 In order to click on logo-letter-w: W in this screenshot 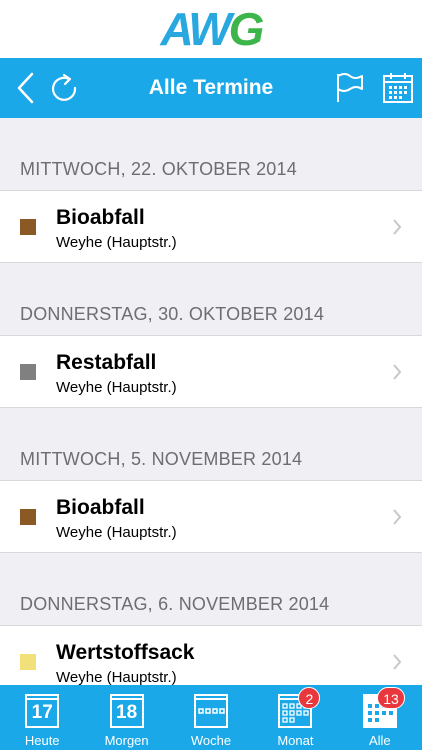, I will do `click(209, 29)`.